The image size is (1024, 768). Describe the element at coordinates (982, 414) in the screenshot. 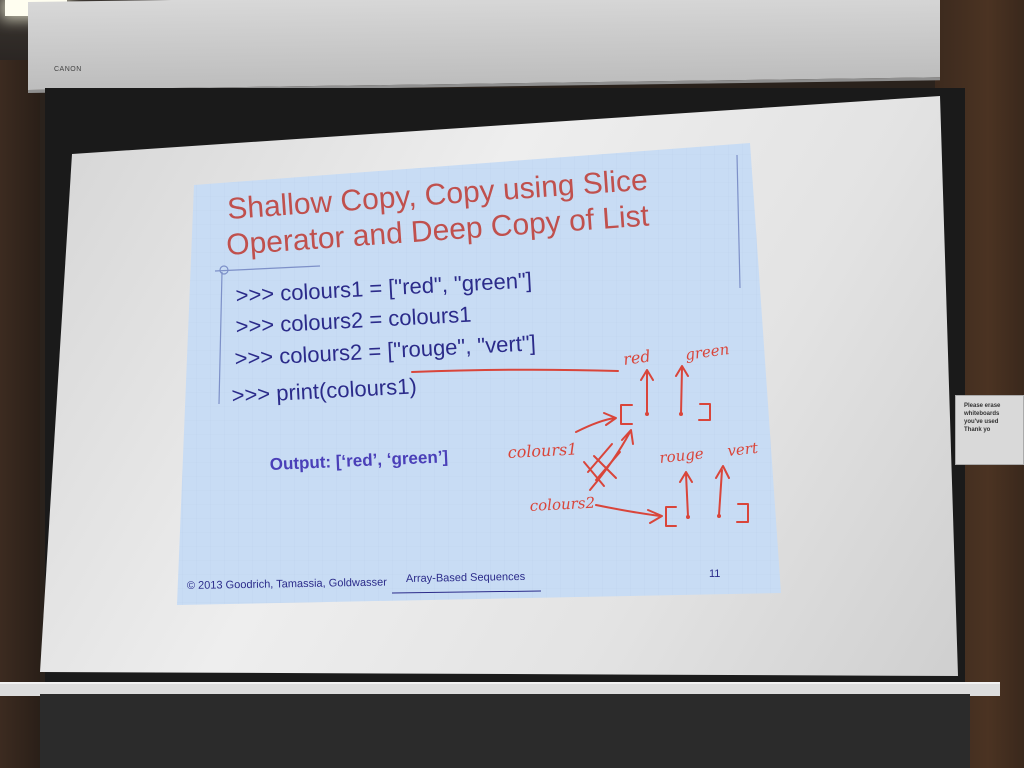

I see `notice-line: whiteboards` at that location.